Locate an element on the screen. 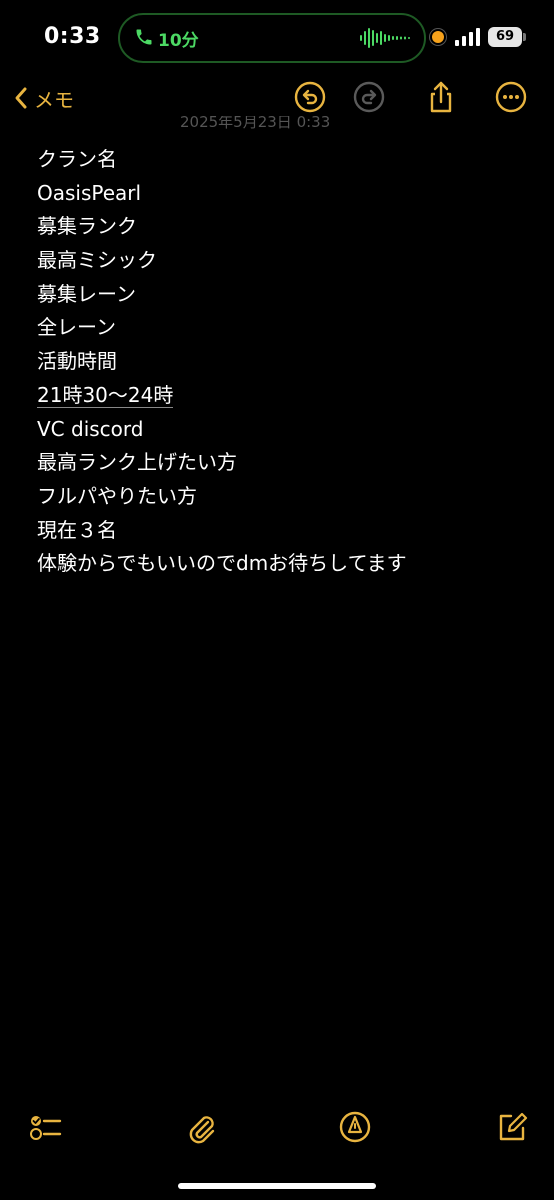 This screenshot has width=554, height=1200. note-line-text: 21時30～24時 is located at coordinates (105, 395).